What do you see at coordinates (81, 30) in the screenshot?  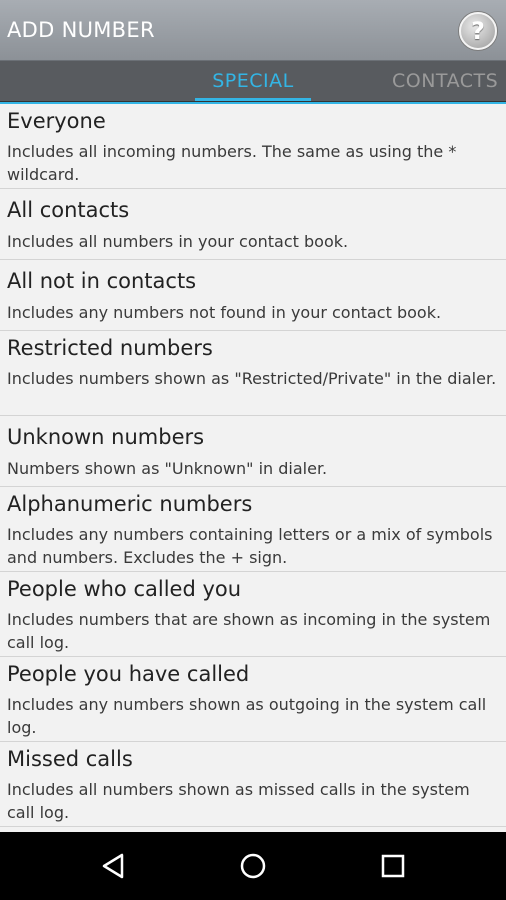 I see `page-title: ADD NUMBER` at bounding box center [81, 30].